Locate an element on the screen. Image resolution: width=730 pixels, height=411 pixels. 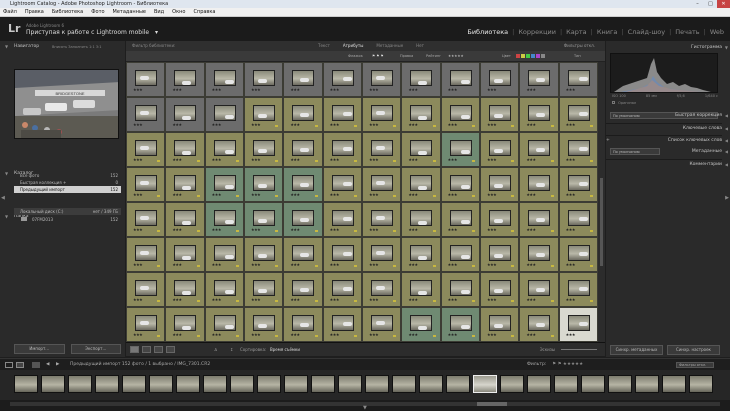
collapse-right-icon: ▶ is located at coordinates (727, 198).